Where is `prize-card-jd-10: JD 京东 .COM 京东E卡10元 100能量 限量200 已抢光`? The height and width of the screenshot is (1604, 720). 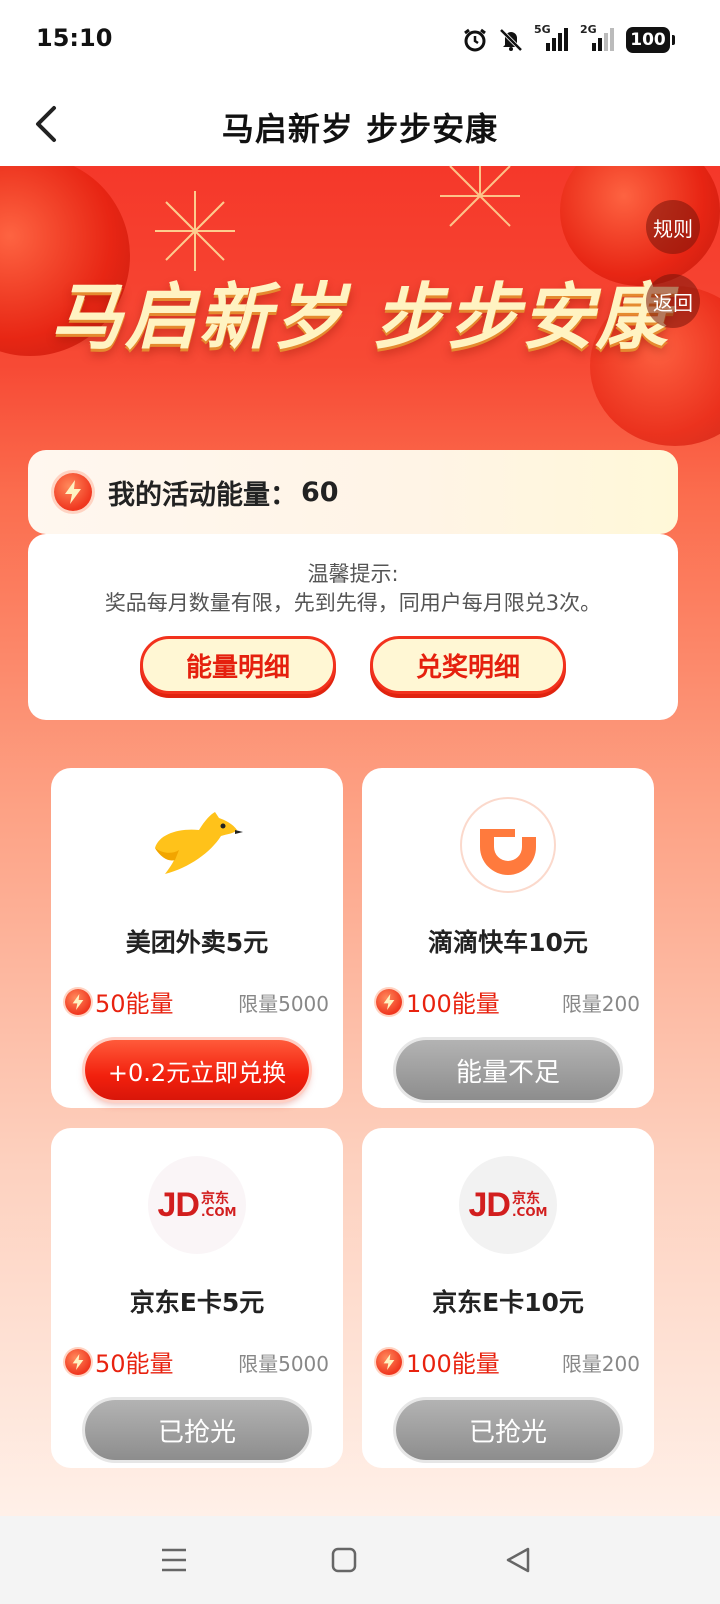
prize-card-jd-10: JD 京东 .COM 京东E卡10元 100能量 限量200 已抢光 is located at coordinates (508, 1298).